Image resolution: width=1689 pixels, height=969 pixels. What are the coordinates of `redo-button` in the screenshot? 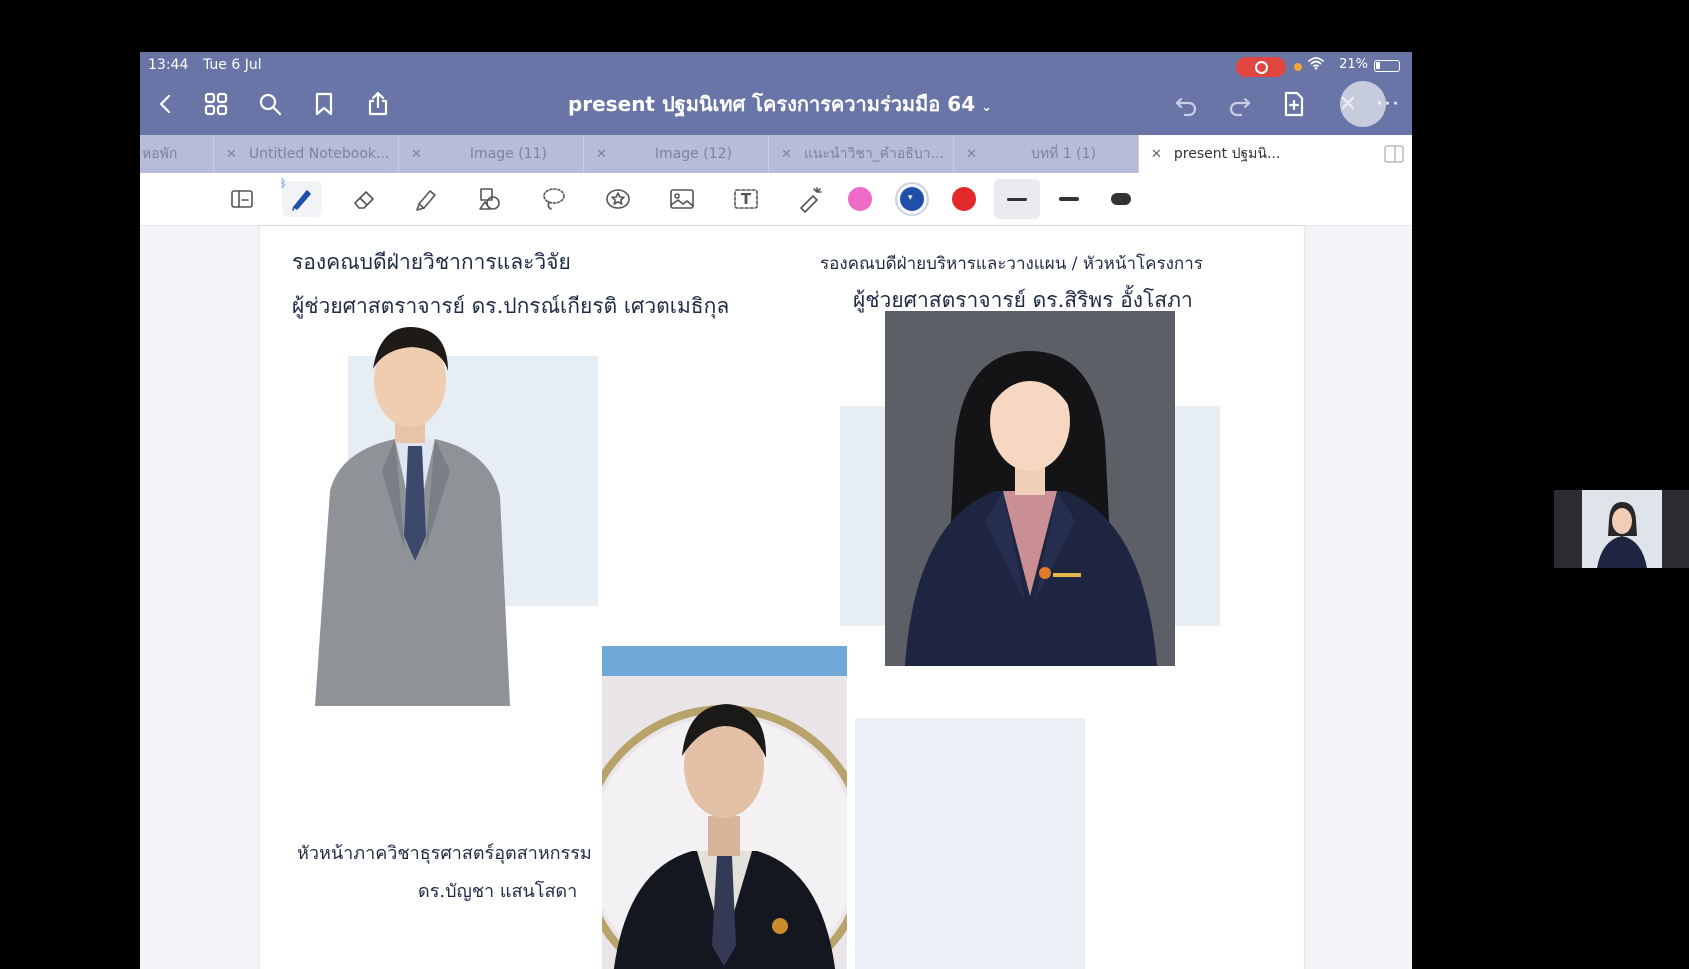 It's located at (1240, 104).